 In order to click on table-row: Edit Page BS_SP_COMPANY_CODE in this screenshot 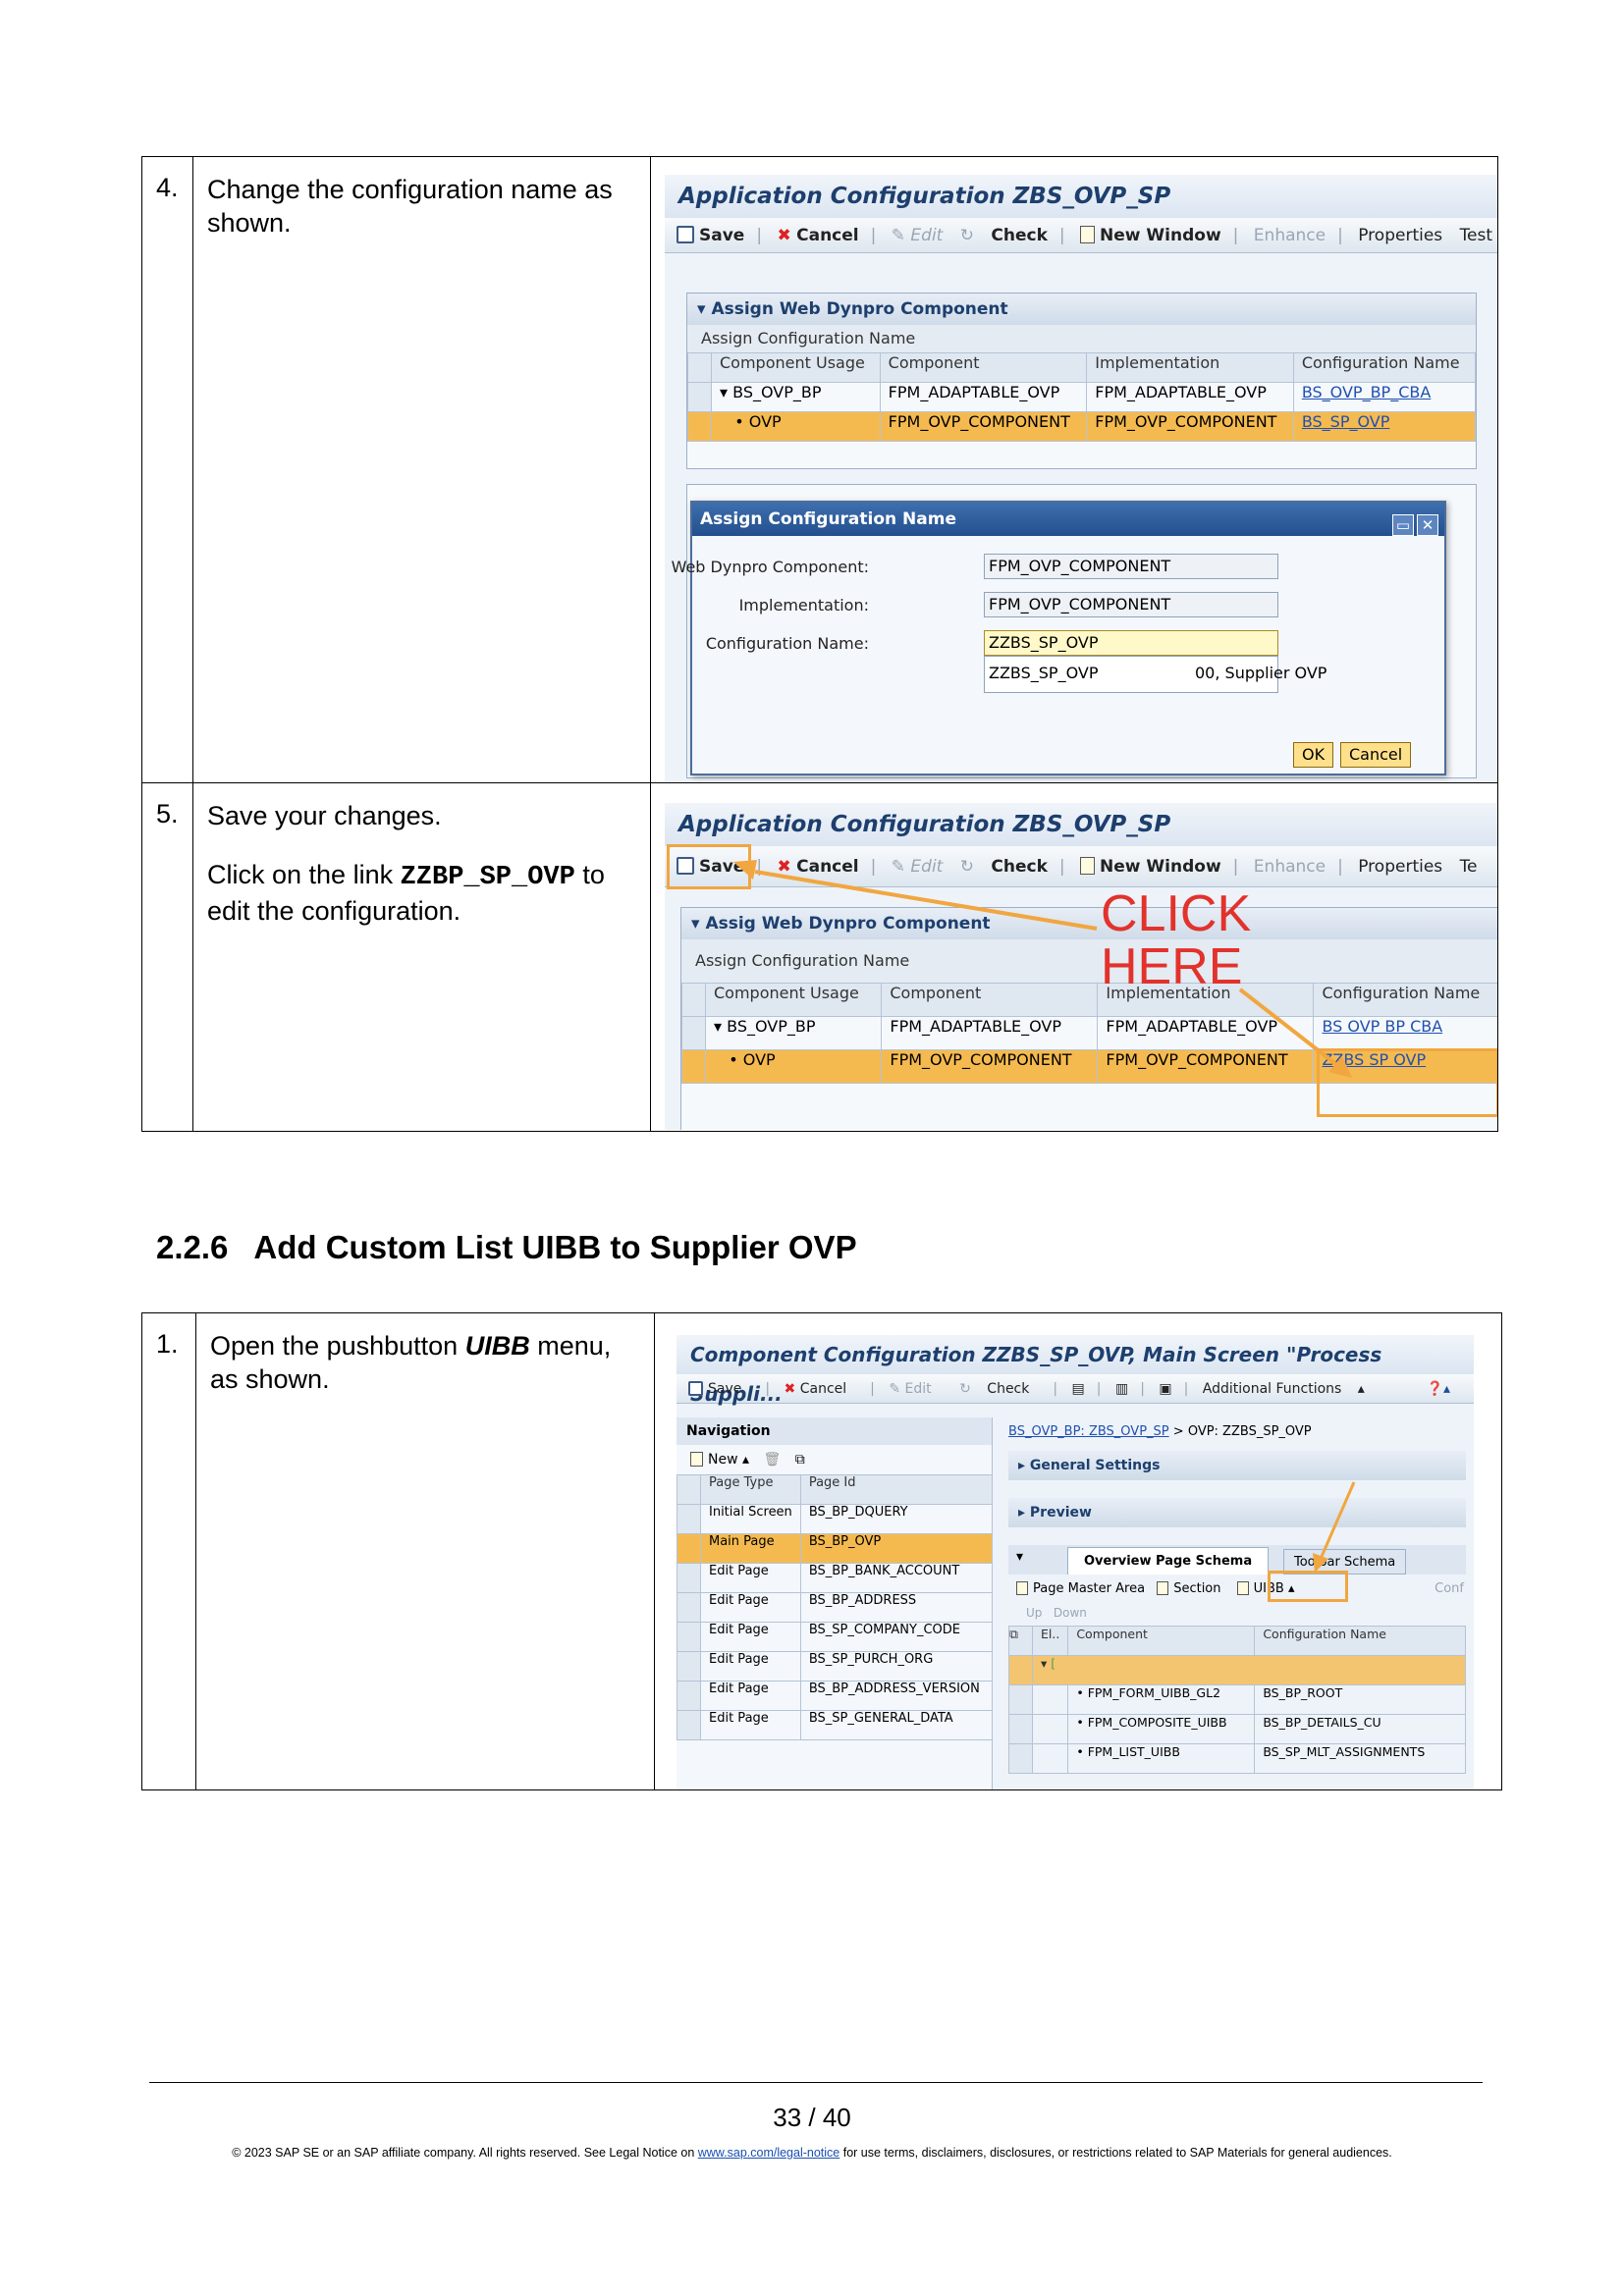, I will do `click(835, 1637)`.